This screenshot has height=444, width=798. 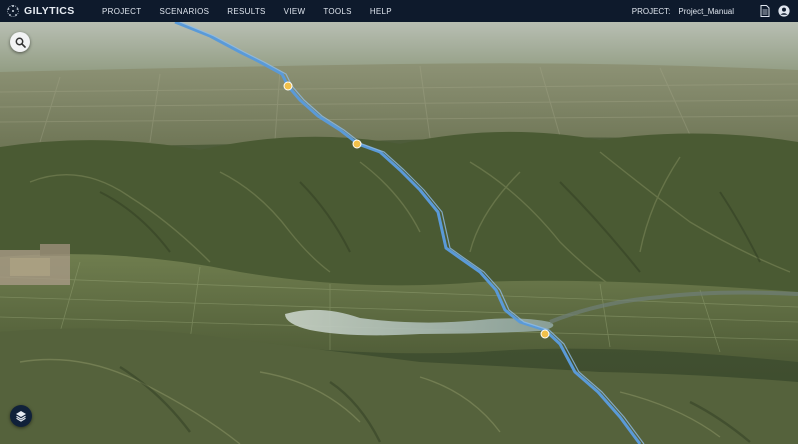 What do you see at coordinates (651, 11) in the screenshot?
I see `project-label: PROJECT:` at bounding box center [651, 11].